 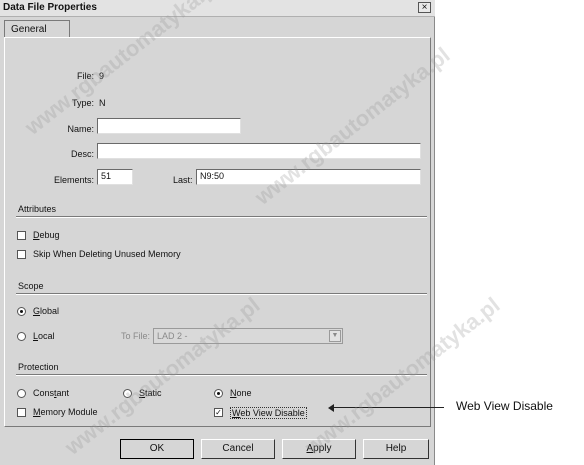 I want to click on elements-label: Elements:, so click(x=73, y=180).